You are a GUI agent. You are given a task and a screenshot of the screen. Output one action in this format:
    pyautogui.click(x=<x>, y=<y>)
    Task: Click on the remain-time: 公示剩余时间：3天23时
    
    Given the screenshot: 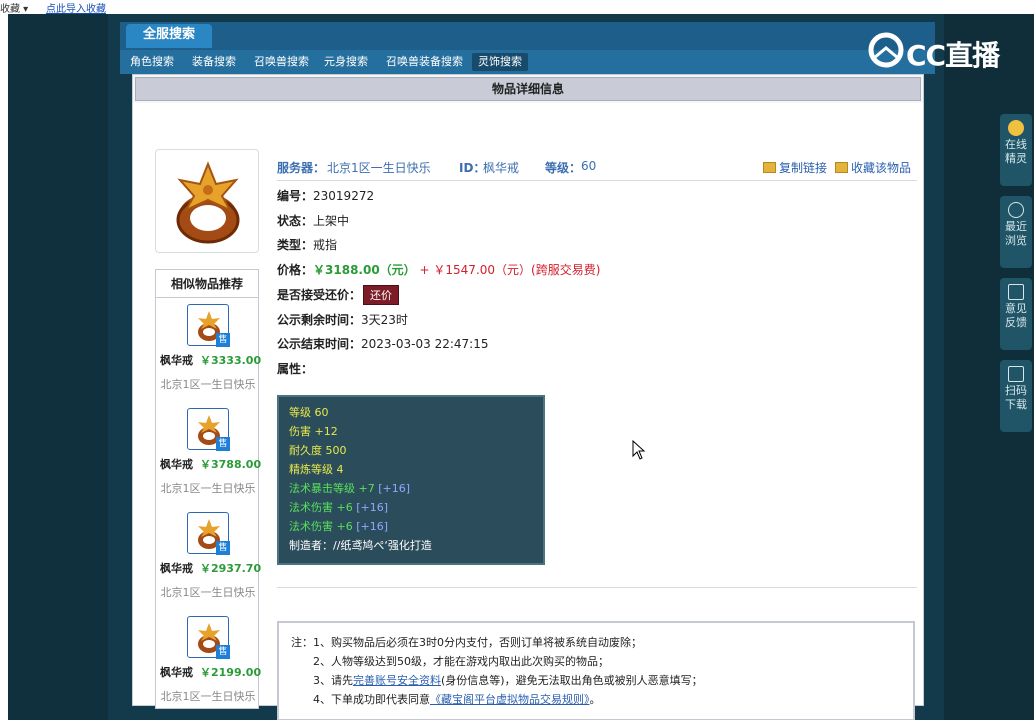 What is the action you would take?
    pyautogui.click(x=342, y=320)
    